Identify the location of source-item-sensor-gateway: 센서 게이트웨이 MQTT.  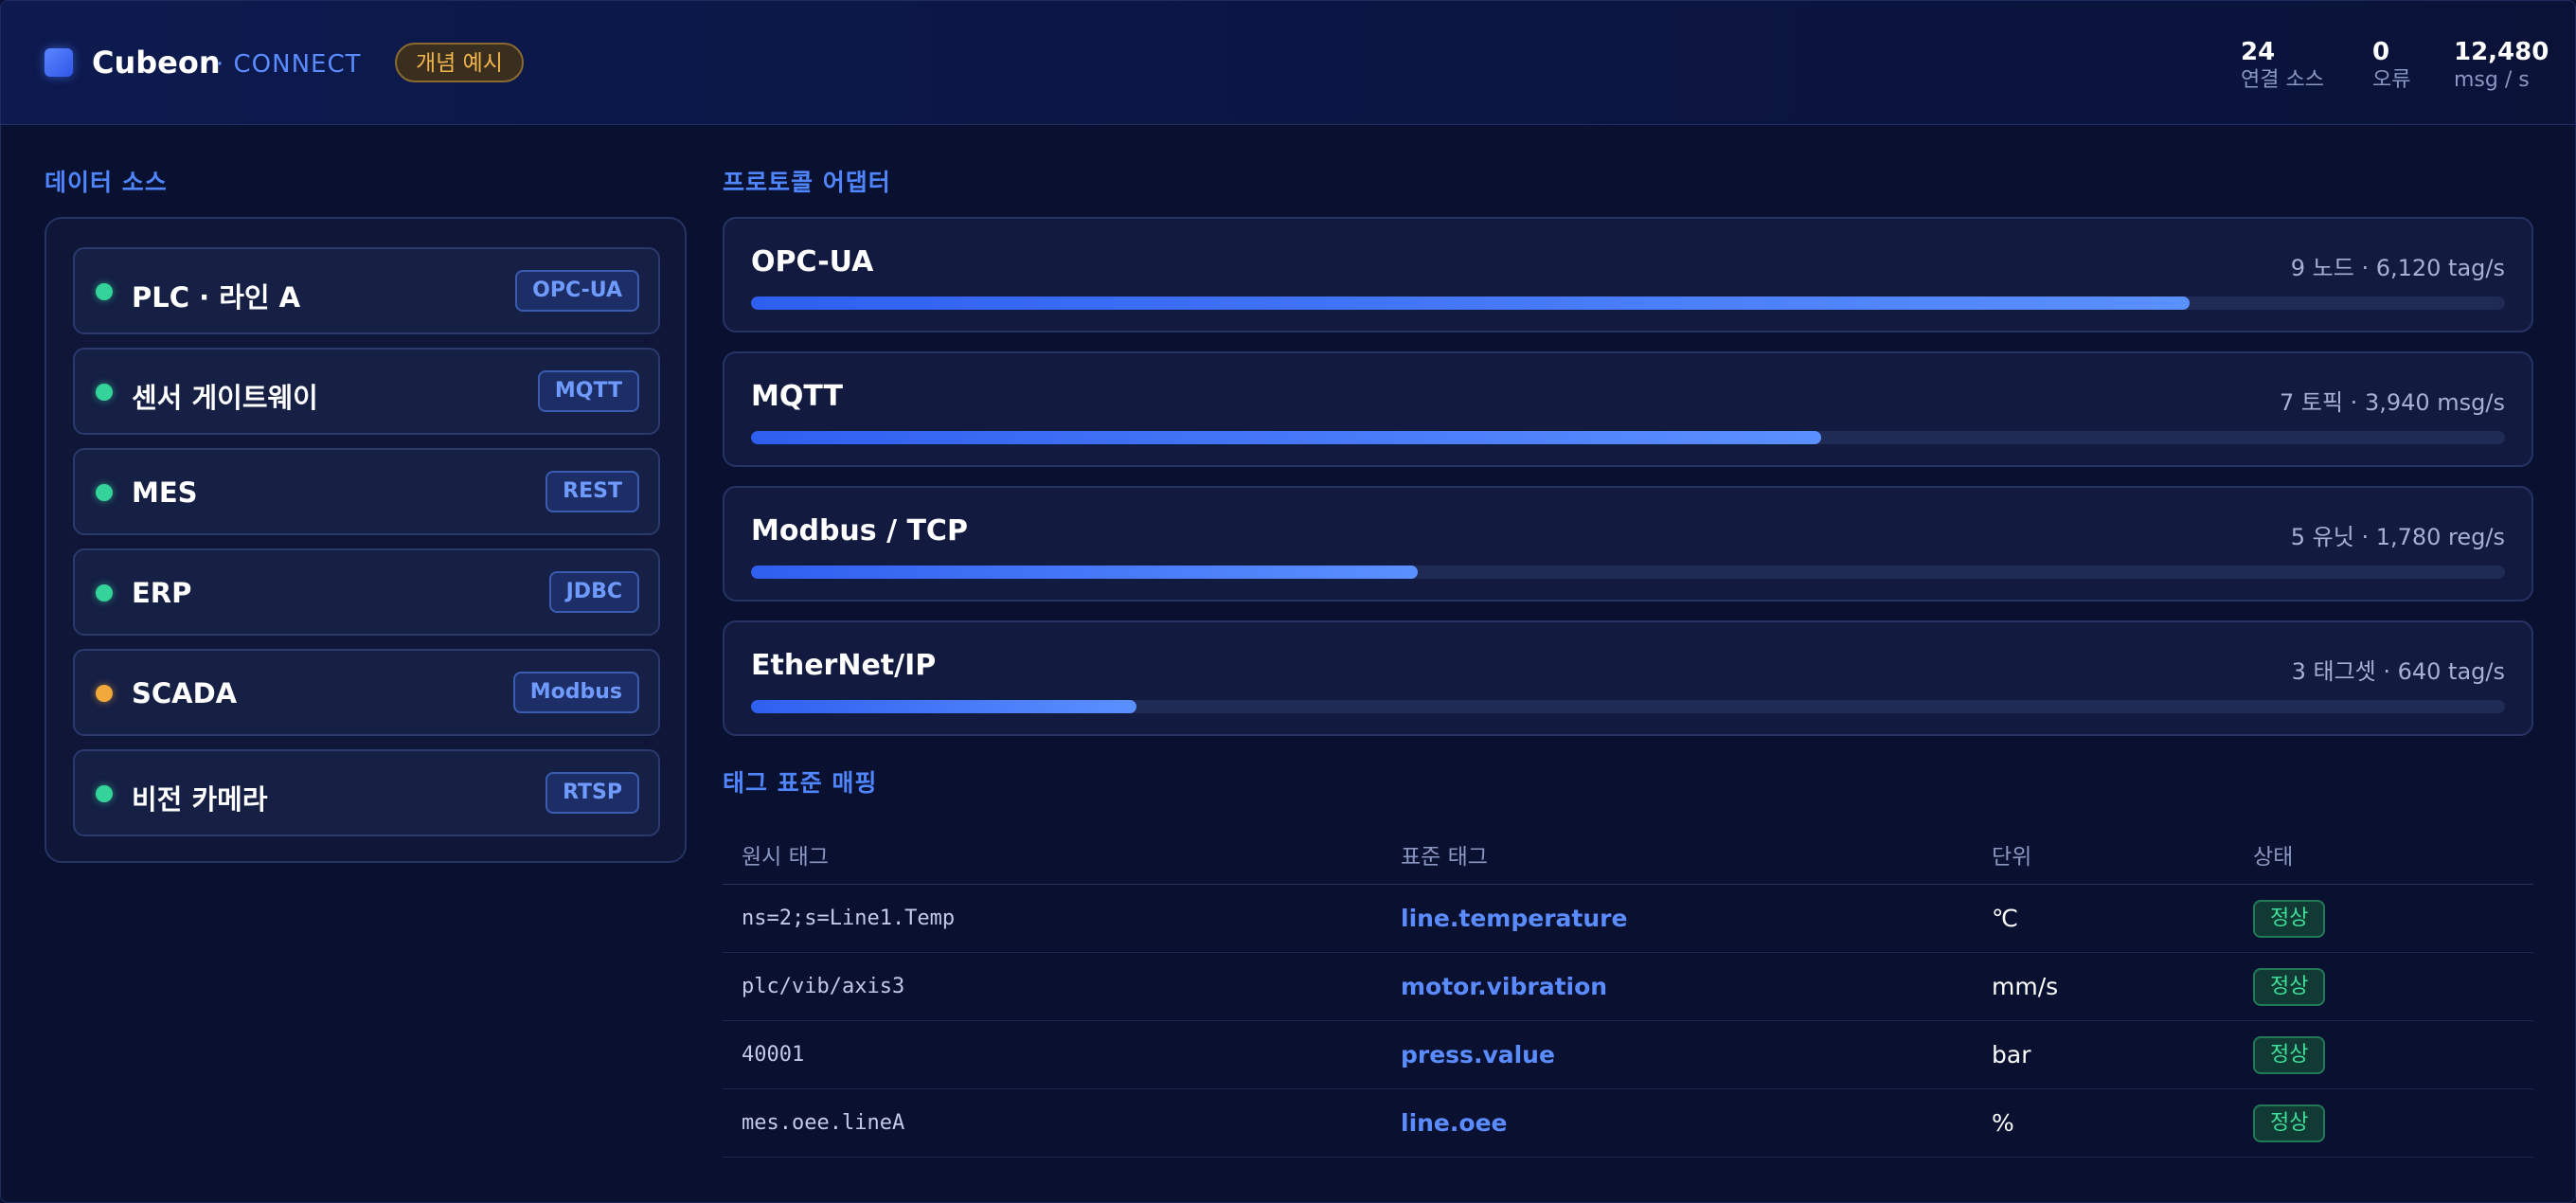
(366, 391).